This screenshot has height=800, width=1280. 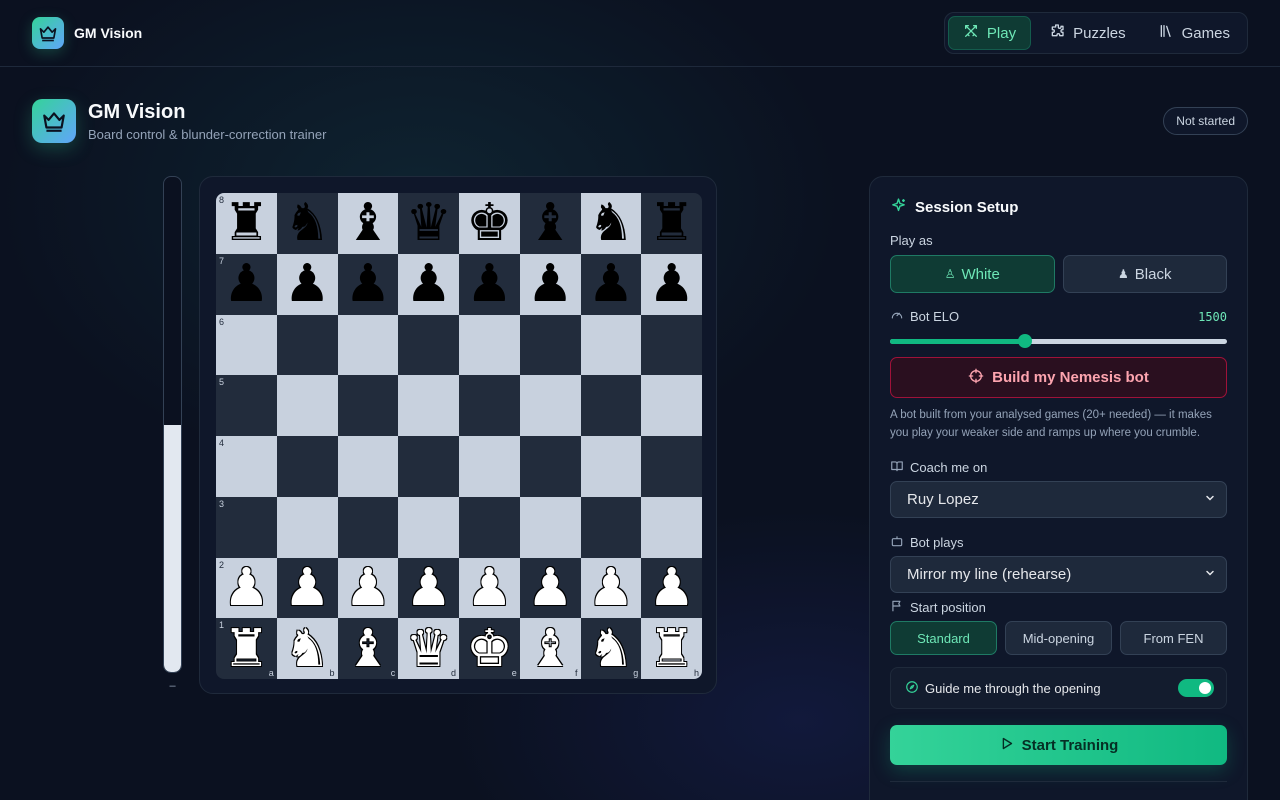 I want to click on square-e5, so click(x=489, y=405).